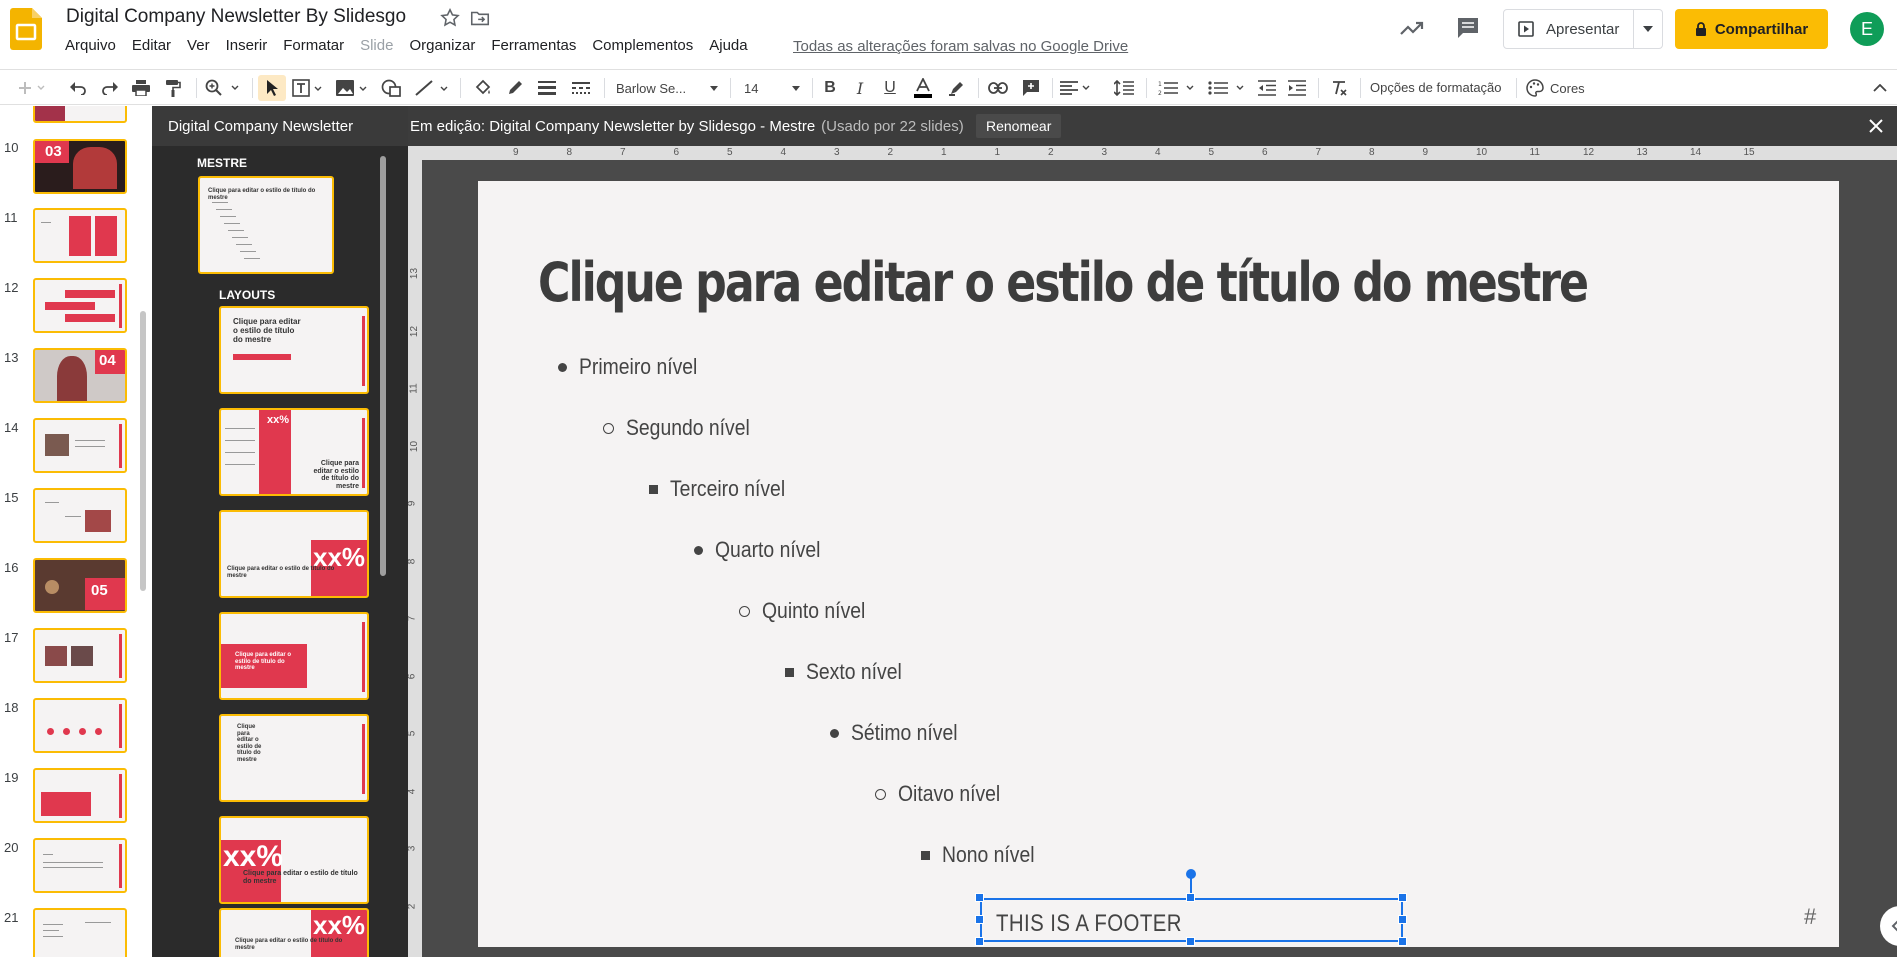  What do you see at coordinates (383, 366) in the screenshot?
I see `layout-panel-scrollbar` at bounding box center [383, 366].